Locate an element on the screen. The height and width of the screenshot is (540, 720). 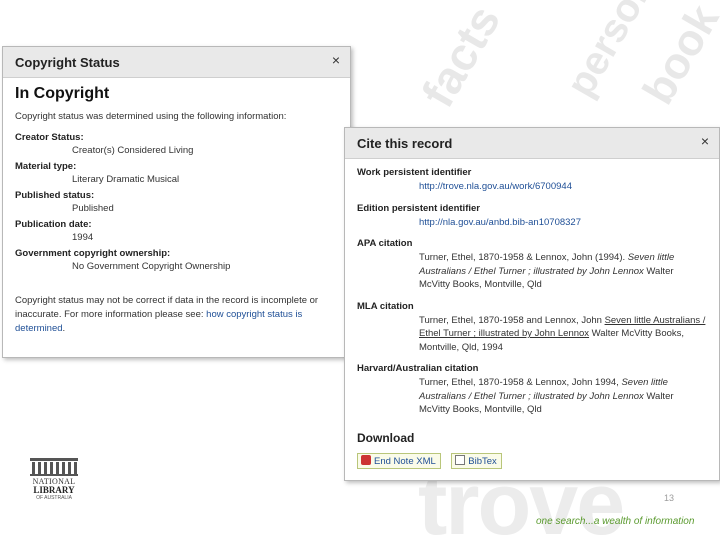
copyright-panel-title: Copyright Status is located at coordinates (67, 62).